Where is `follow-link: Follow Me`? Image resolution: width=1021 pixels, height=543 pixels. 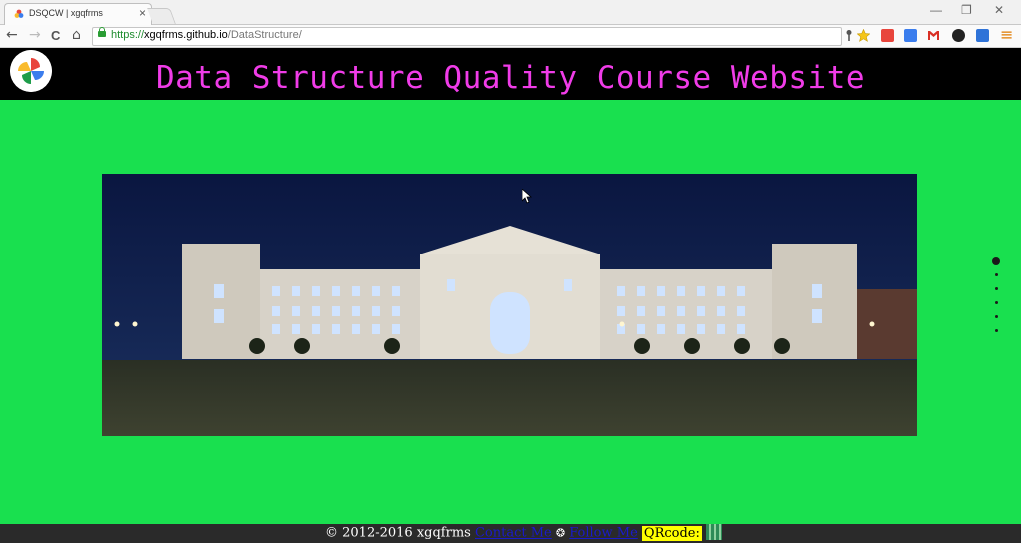 follow-link: Follow Me is located at coordinates (603, 533).